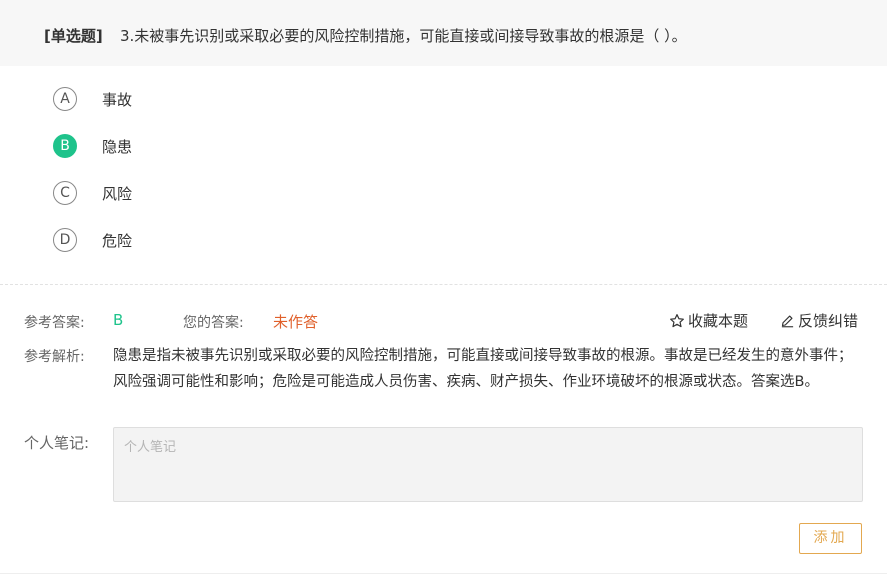 The height and width of the screenshot is (576, 887). Describe the element at coordinates (828, 321) in the screenshot. I see `feedback-label: 反馈纠错` at that location.